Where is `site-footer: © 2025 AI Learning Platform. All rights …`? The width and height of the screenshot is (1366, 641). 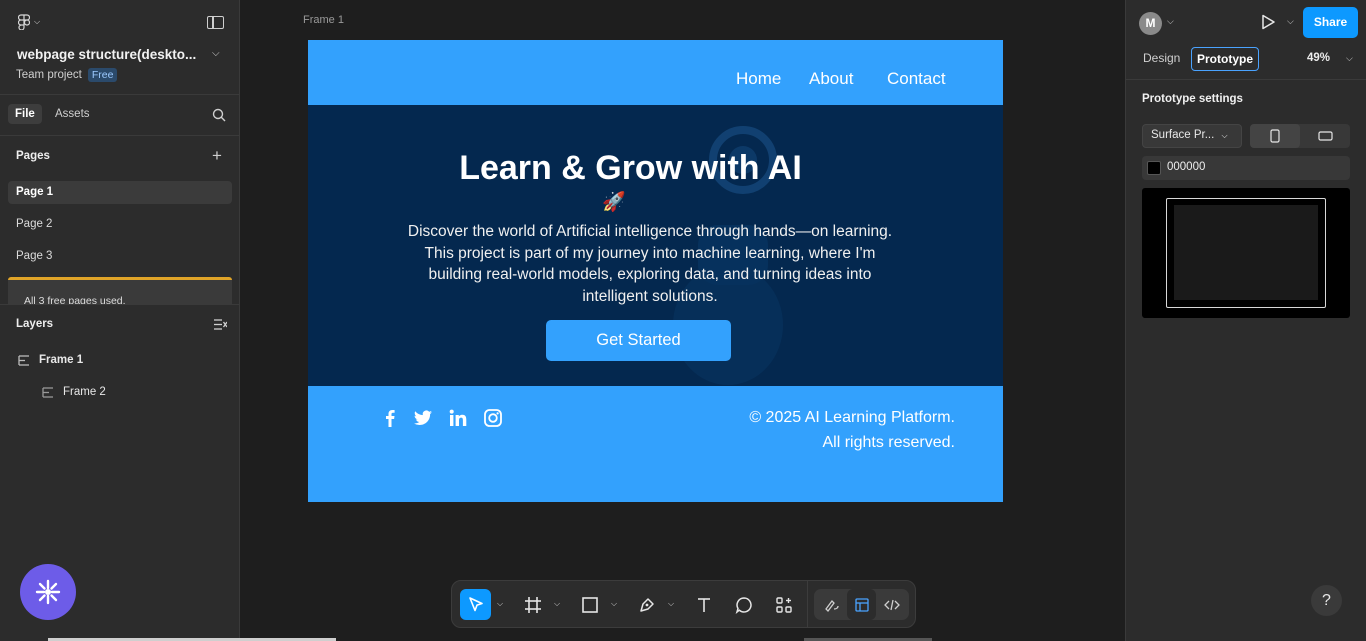
site-footer: © 2025 AI Learning Platform. All rights … is located at coordinates (655, 444).